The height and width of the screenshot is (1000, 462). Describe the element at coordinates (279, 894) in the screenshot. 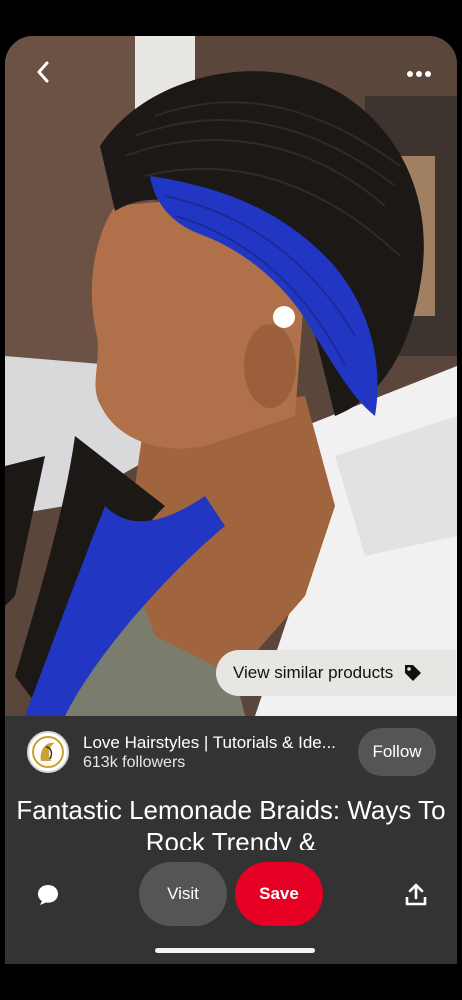

I see `save-button: Save` at that location.